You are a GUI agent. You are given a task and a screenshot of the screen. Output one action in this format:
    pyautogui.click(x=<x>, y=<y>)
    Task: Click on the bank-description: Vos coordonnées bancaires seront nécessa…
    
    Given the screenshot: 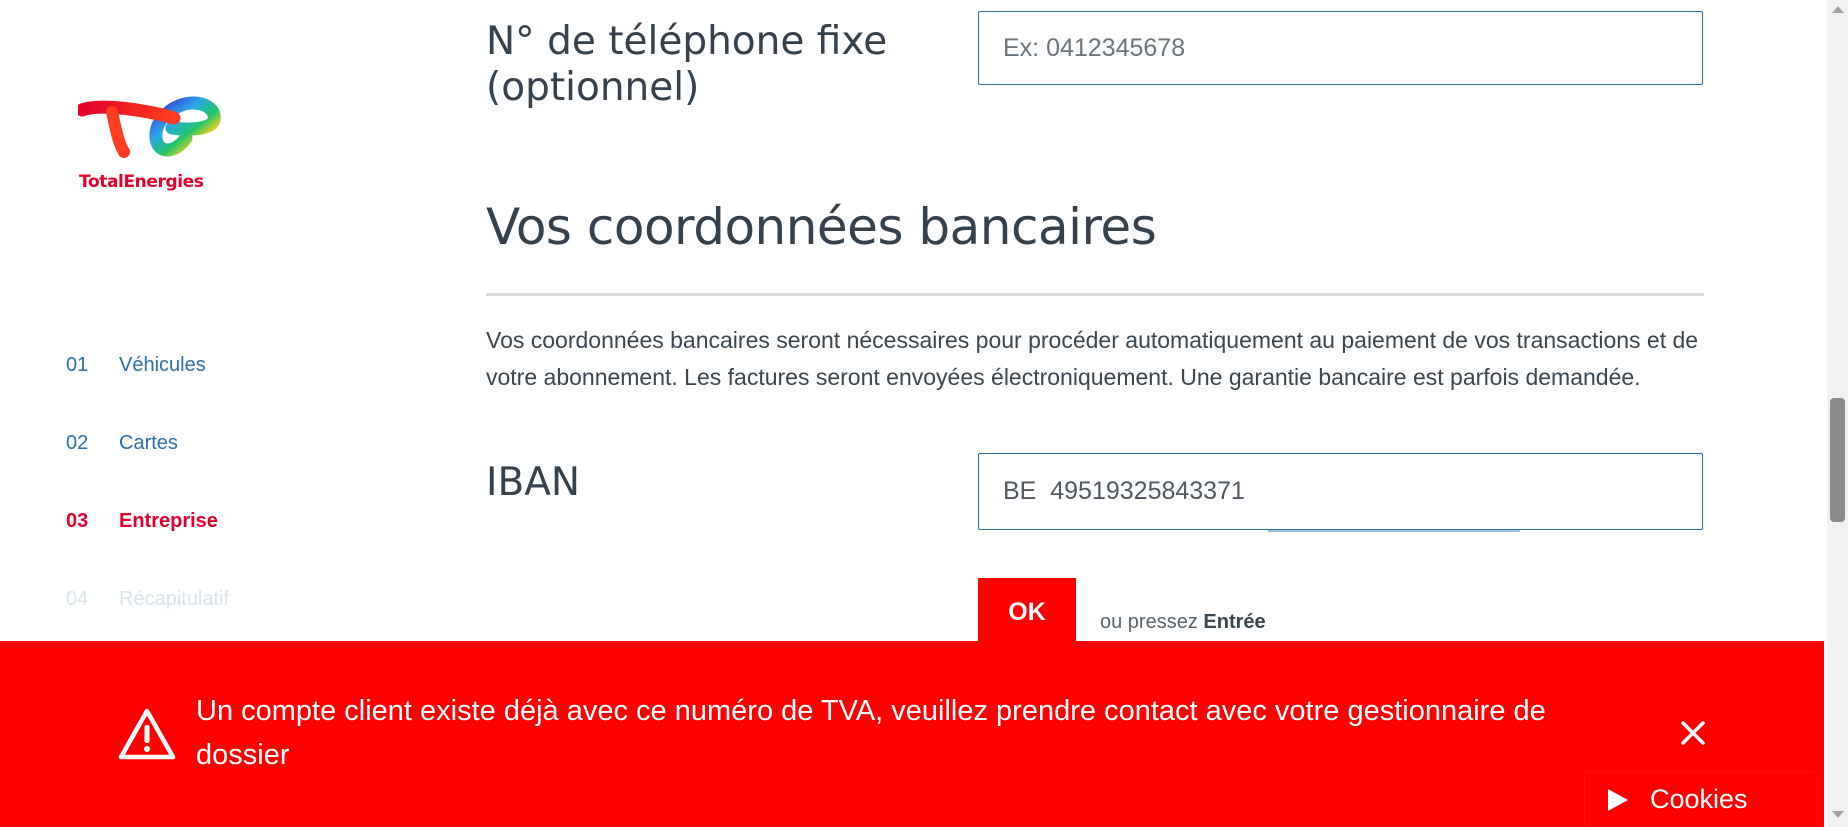 What is the action you would take?
    pyautogui.click(x=1092, y=358)
    